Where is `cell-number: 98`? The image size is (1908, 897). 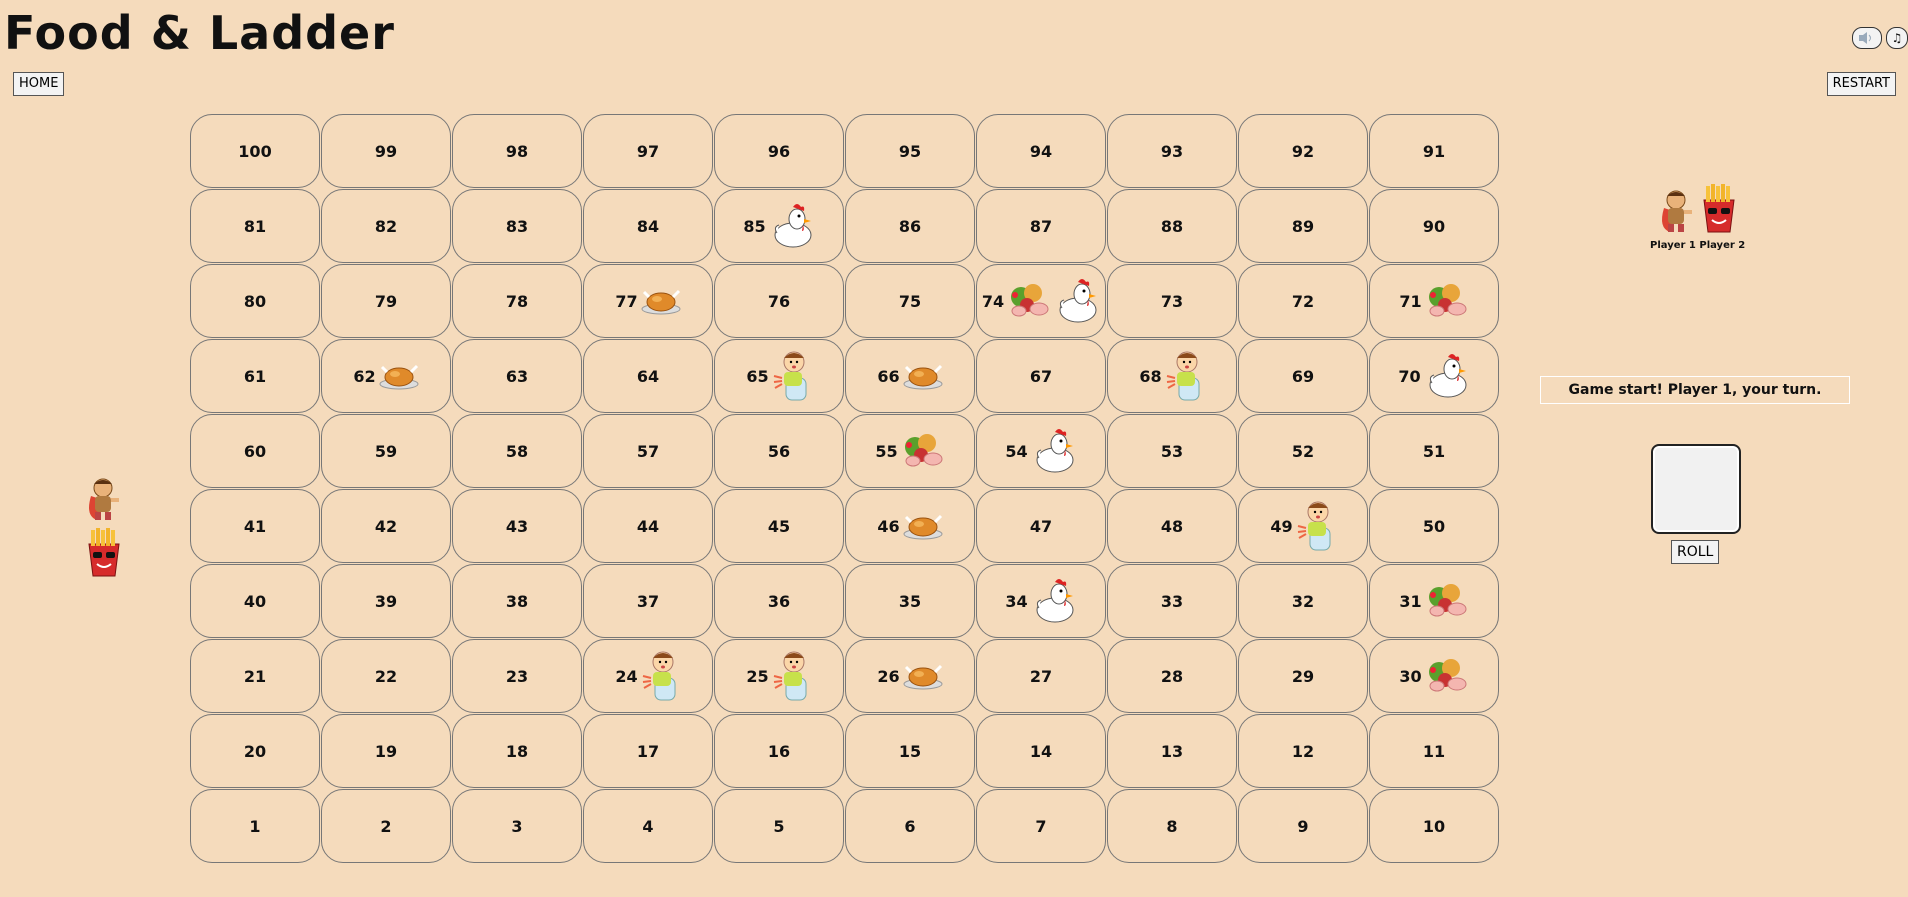
cell-number: 98 is located at coordinates (517, 151).